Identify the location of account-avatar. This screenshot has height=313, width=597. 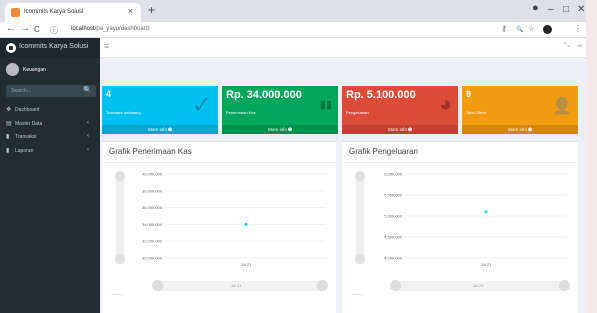
(547, 29).